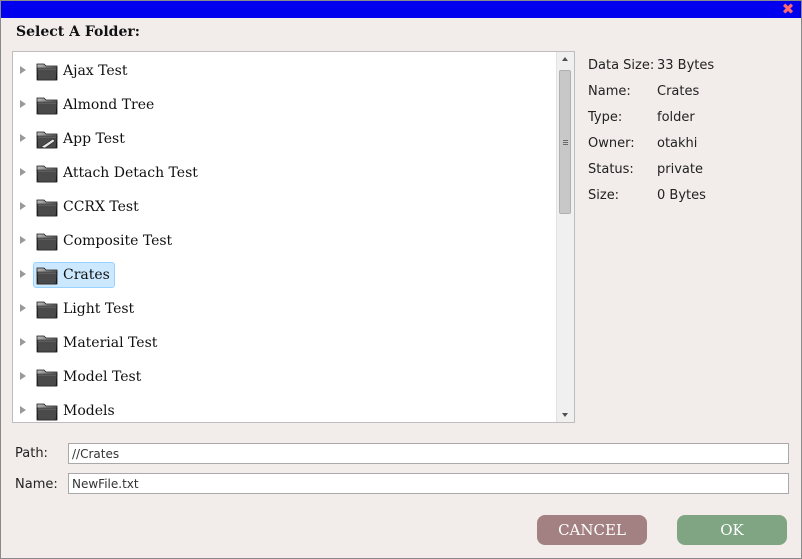 The height and width of the screenshot is (559, 802). I want to click on info-value: otakhi, so click(677, 143).